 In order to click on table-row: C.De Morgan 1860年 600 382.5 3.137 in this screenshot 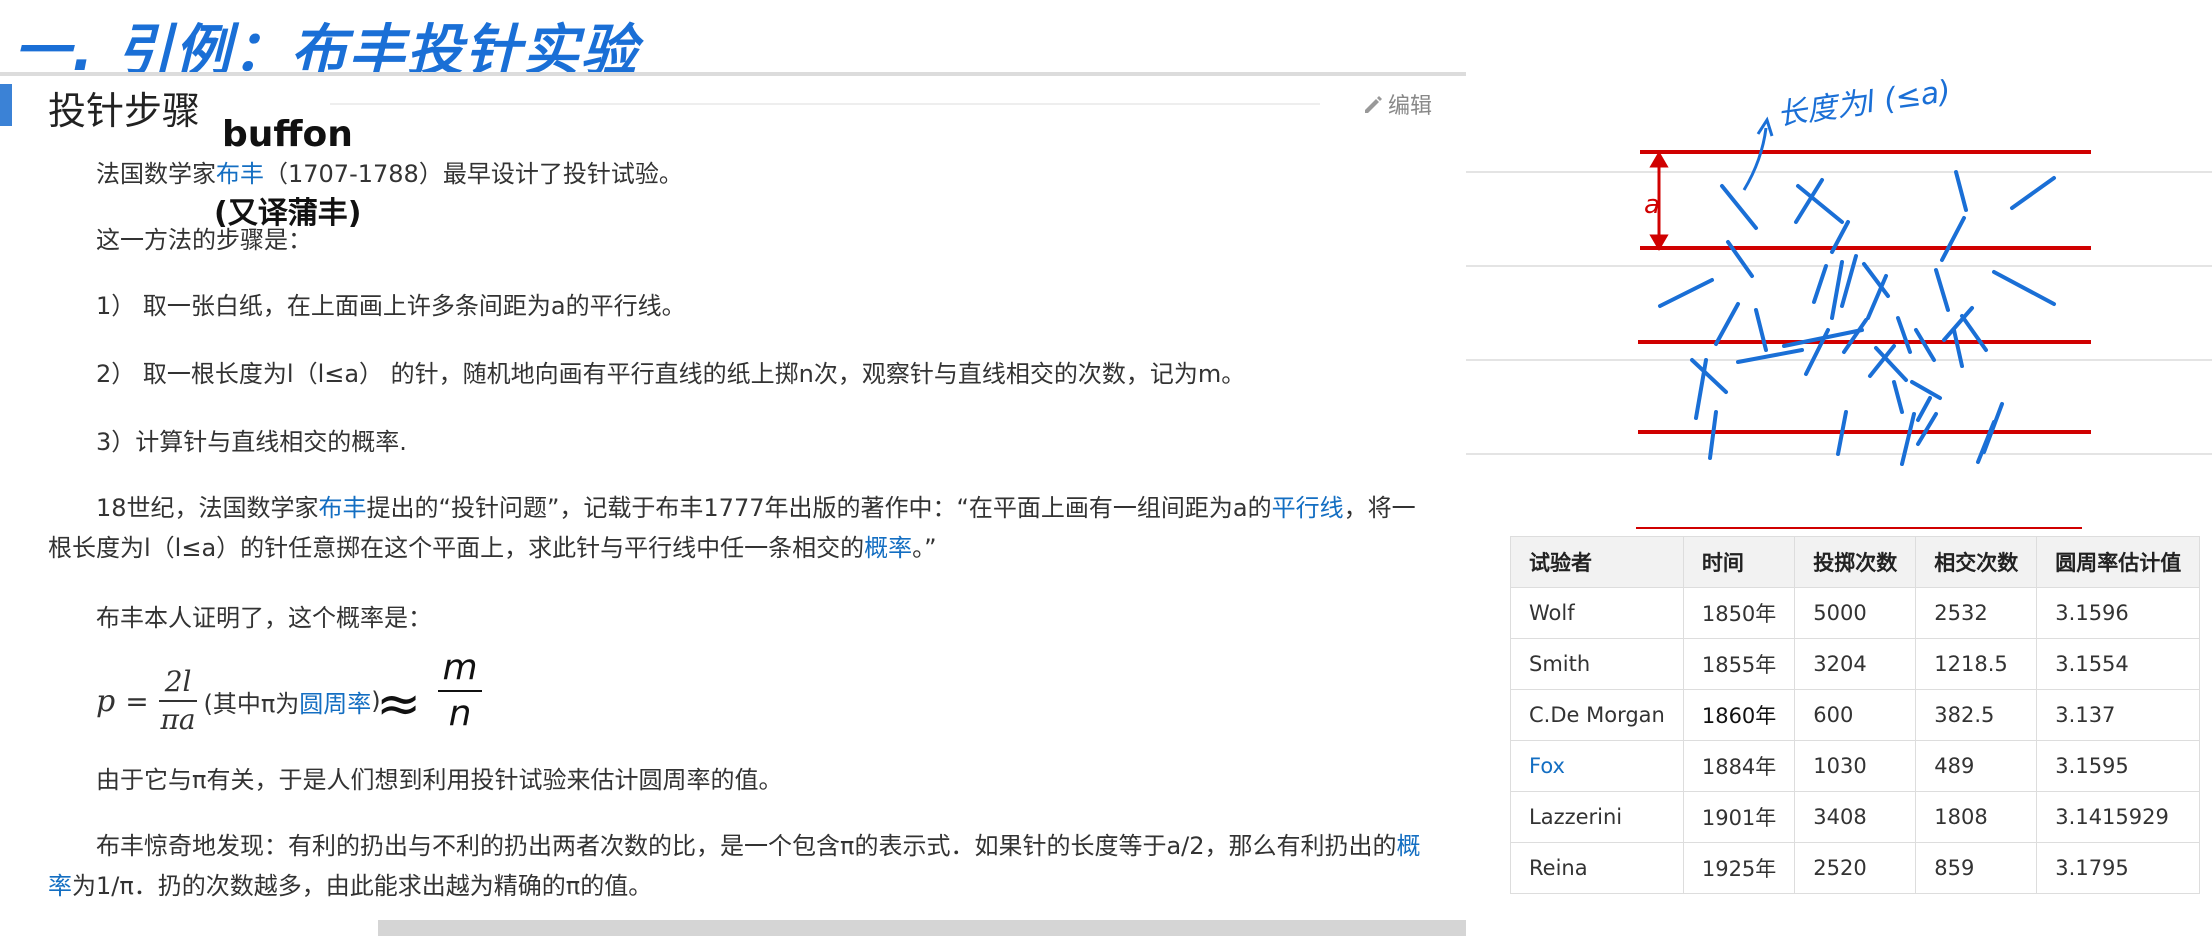, I will do `click(1855, 715)`.